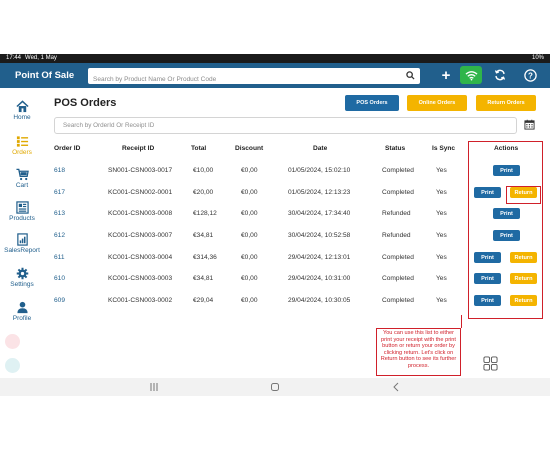 This screenshot has width=550, height=450. What do you see at coordinates (396, 387) in the screenshot?
I see `back-icon` at bounding box center [396, 387].